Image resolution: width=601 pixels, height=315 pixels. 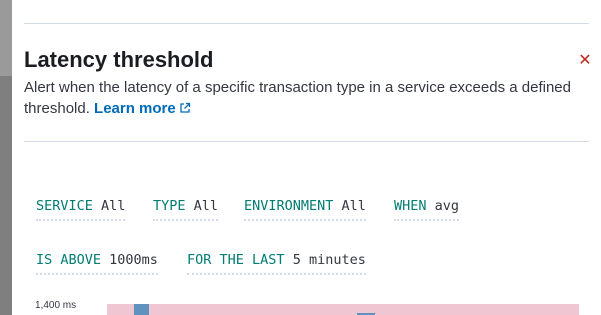 I want to click on threshold-band, so click(x=343, y=309).